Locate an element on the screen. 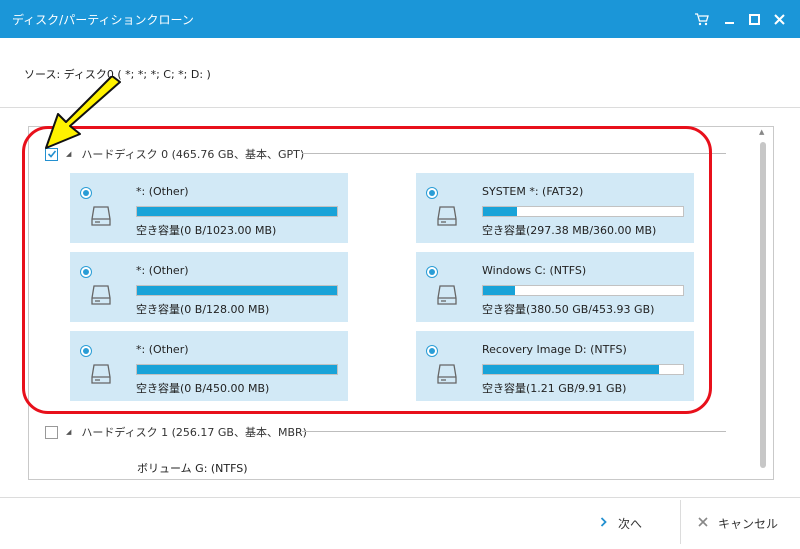 The width and height of the screenshot is (800, 549). source-label: ソース: ディスク0 ( *; *; *; C; *; D: ) is located at coordinates (117, 74).